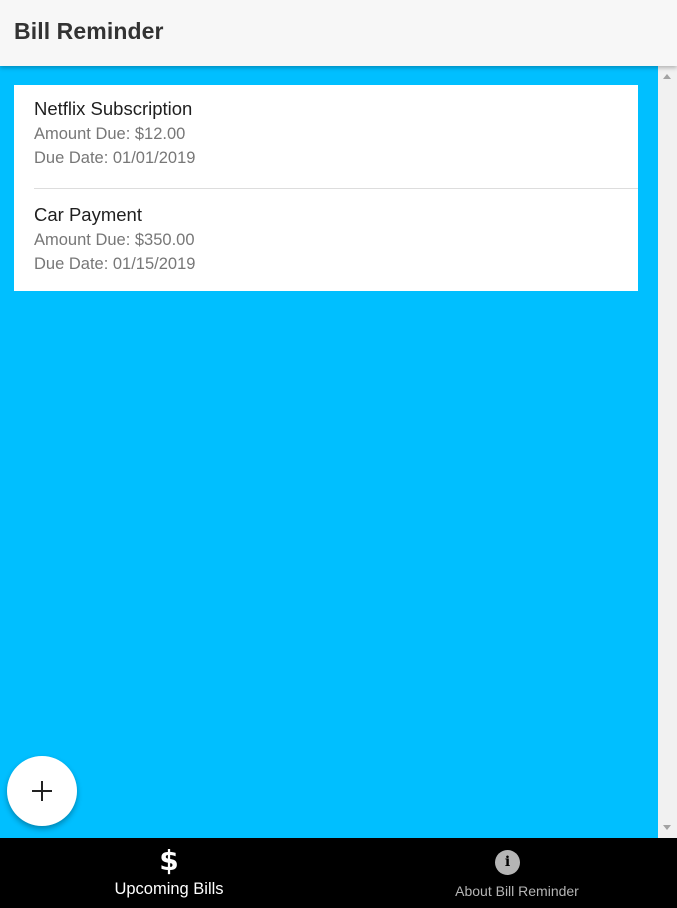  I want to click on tab-upcoming-bills: $ Upcoming Bills, so click(169, 873).